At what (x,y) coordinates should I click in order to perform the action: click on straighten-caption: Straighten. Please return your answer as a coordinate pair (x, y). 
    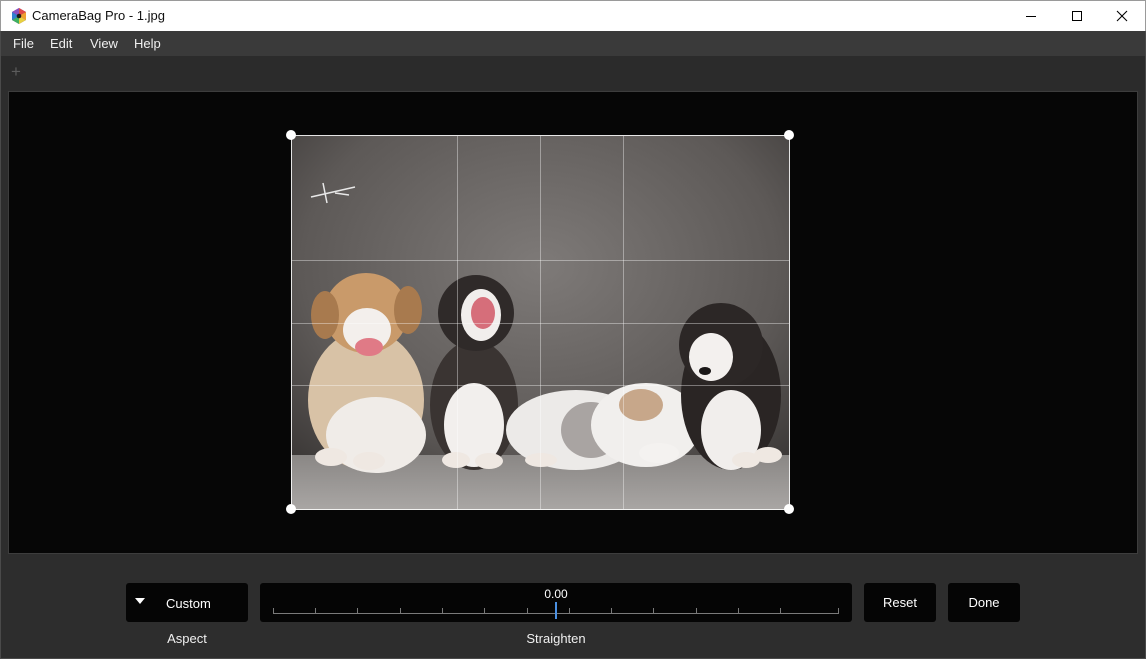
    Looking at the image, I should click on (556, 638).